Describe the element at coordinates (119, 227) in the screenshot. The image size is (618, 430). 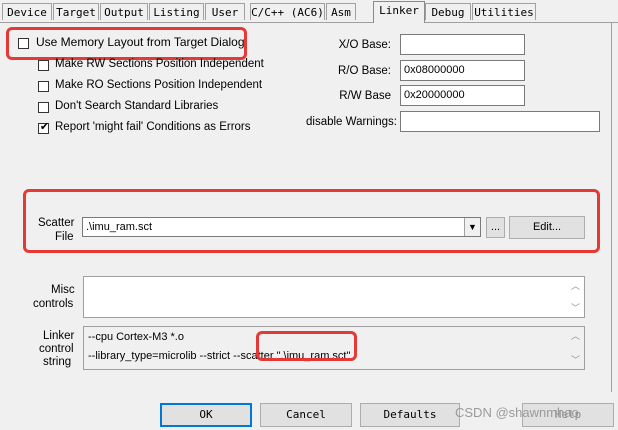
I see `scatter-file-value: .\imu_ram.sct` at that location.